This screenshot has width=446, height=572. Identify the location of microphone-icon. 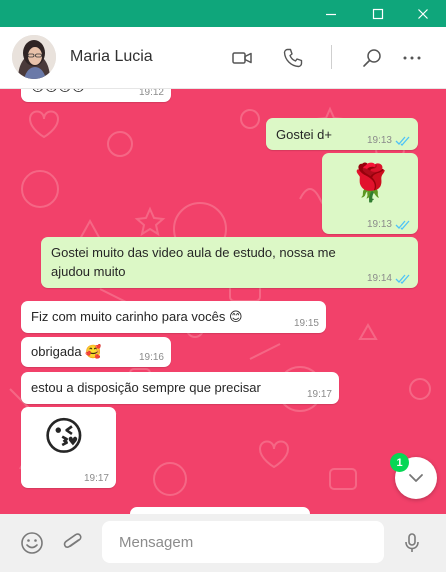
(412, 542).